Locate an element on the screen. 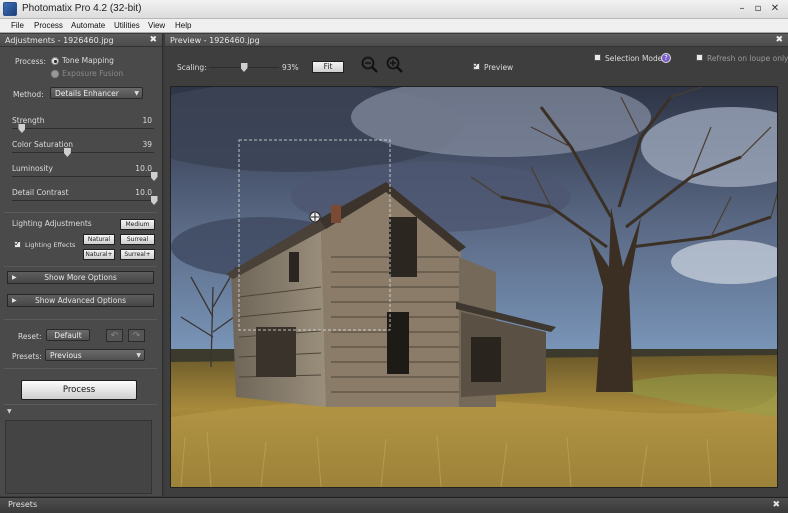  show-more-options-label: Show More Options is located at coordinates (80, 277).